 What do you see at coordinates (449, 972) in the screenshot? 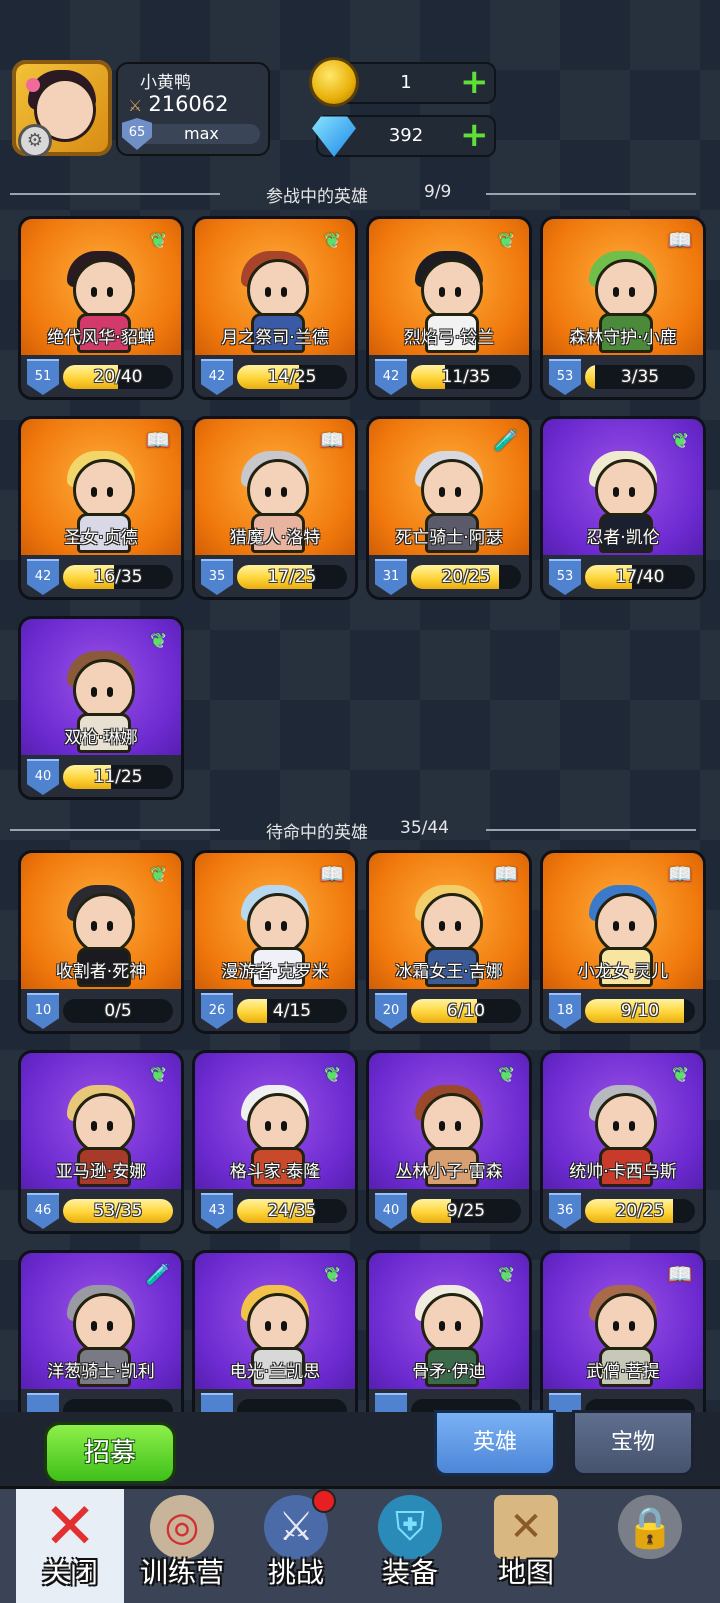
I see `hero-name: 冰霜女王·吉娜` at bounding box center [449, 972].